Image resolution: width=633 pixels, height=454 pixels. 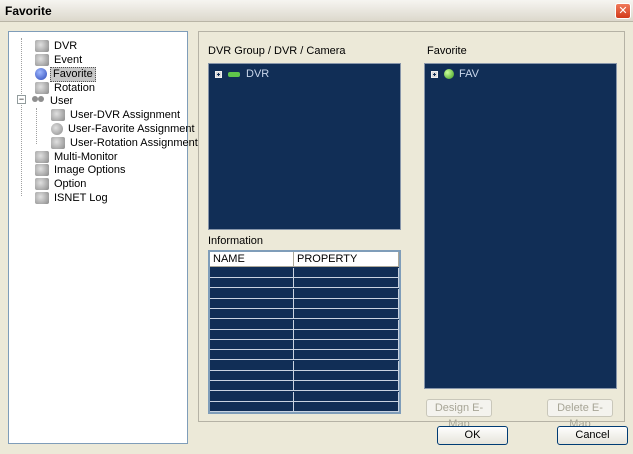 I want to click on tree-item-label: ISNET Log, so click(x=81, y=197).